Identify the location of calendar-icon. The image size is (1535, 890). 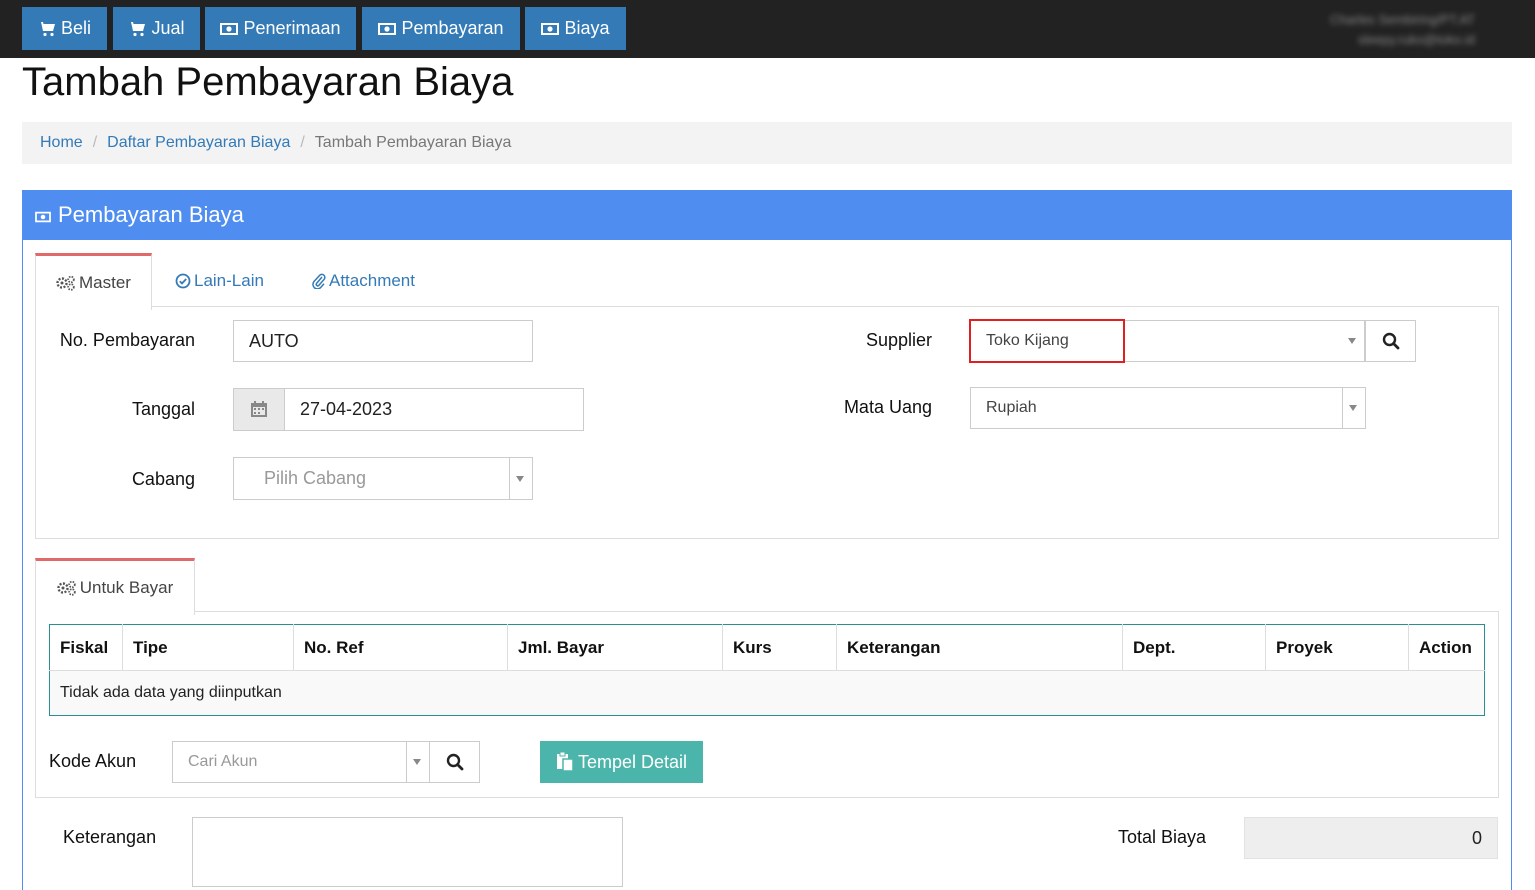
(259, 409).